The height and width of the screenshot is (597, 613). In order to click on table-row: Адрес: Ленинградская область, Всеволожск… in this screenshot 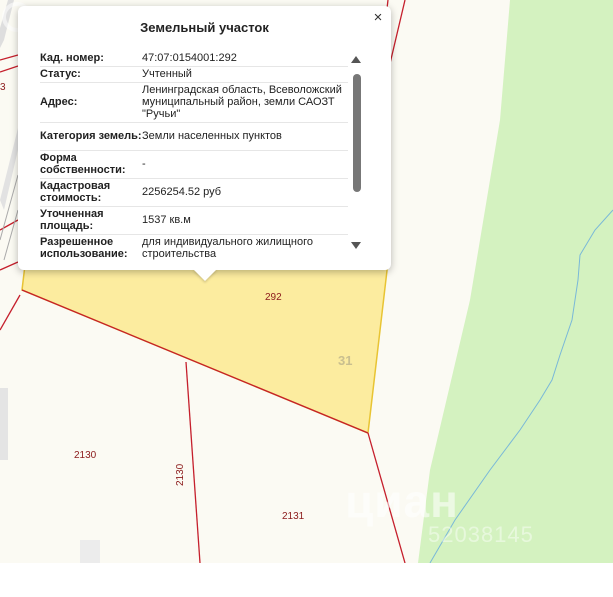, I will do `click(194, 102)`.